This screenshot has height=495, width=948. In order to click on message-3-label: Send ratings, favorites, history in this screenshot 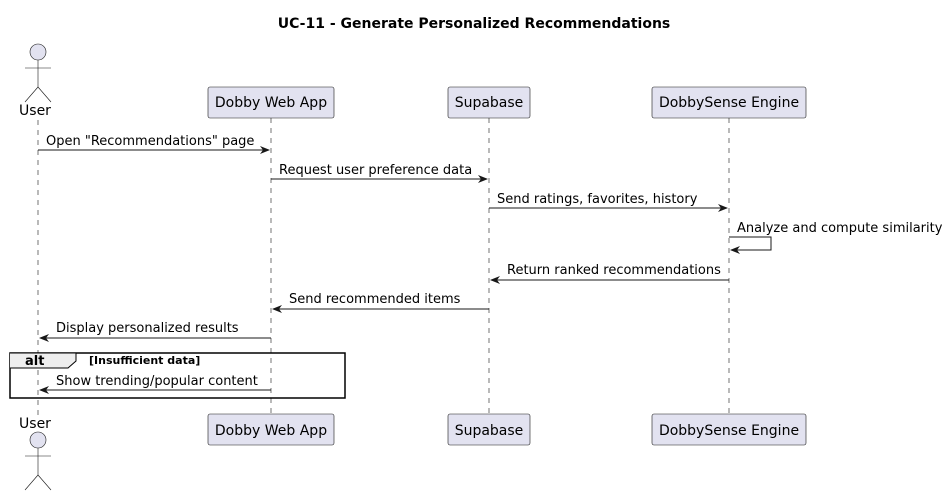, I will do `click(597, 199)`.